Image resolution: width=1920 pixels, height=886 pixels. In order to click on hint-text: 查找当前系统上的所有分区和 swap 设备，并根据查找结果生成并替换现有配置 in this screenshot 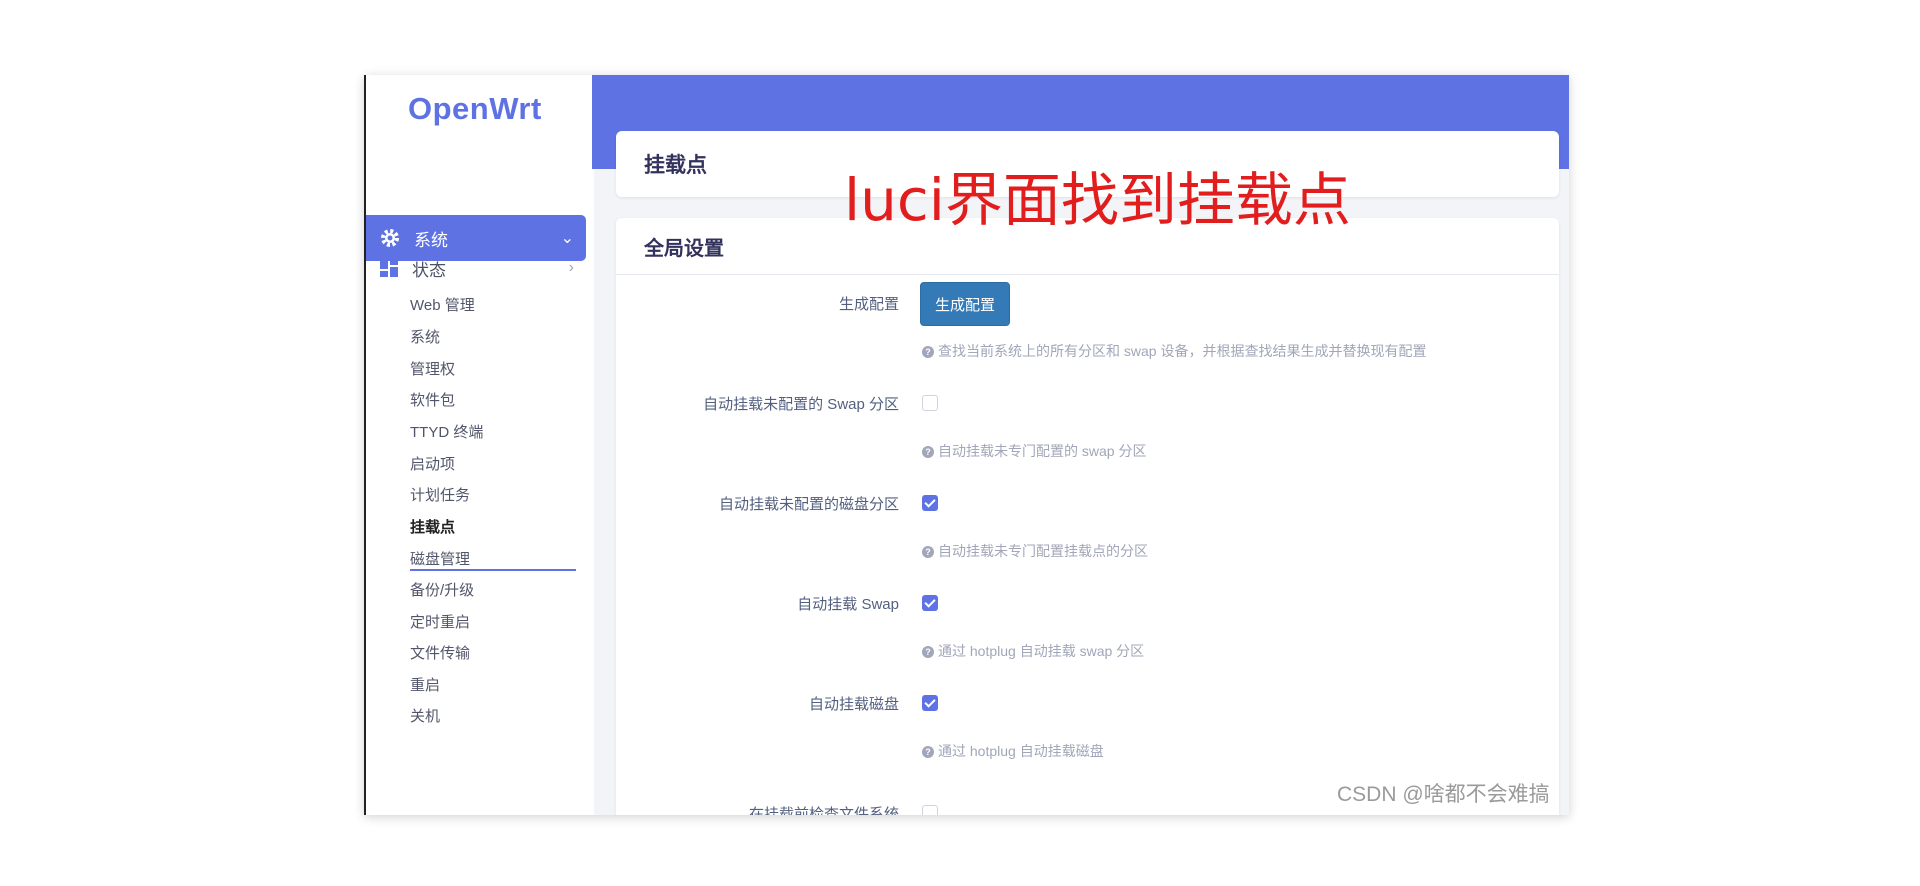, I will do `click(1182, 351)`.